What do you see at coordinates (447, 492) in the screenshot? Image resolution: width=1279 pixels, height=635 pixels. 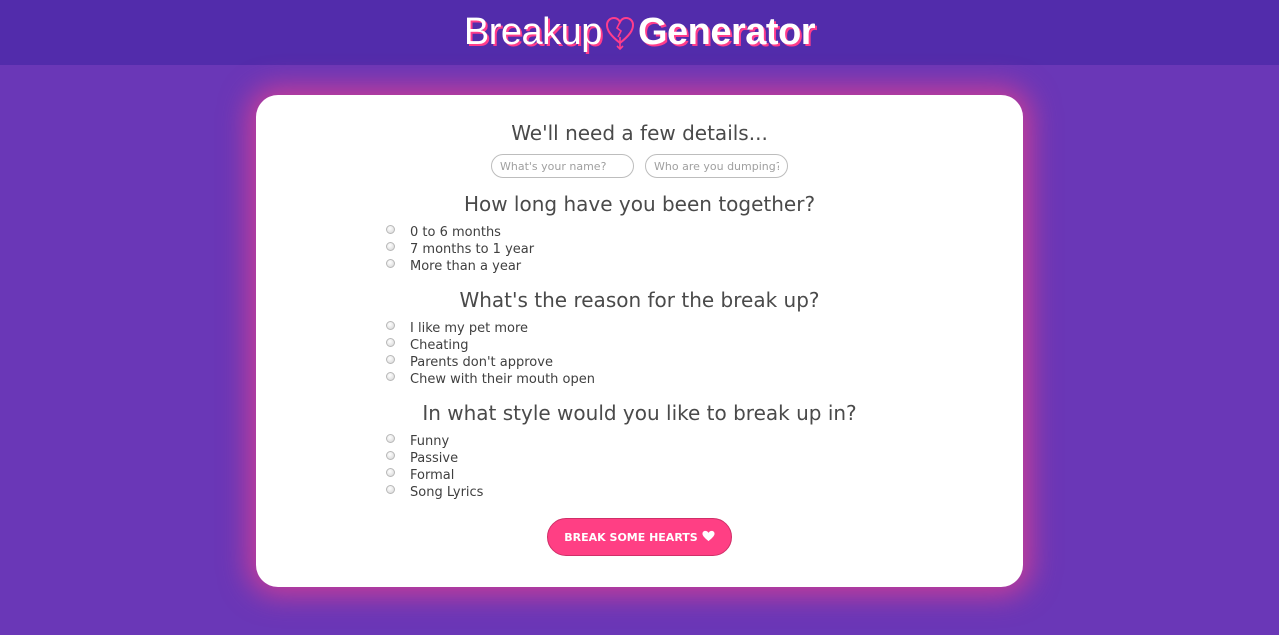 I see `option-label: Song Lyrics` at bounding box center [447, 492].